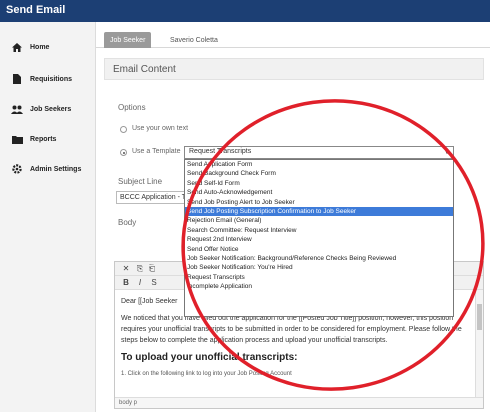  I want to click on options-label: Options, so click(132, 107).